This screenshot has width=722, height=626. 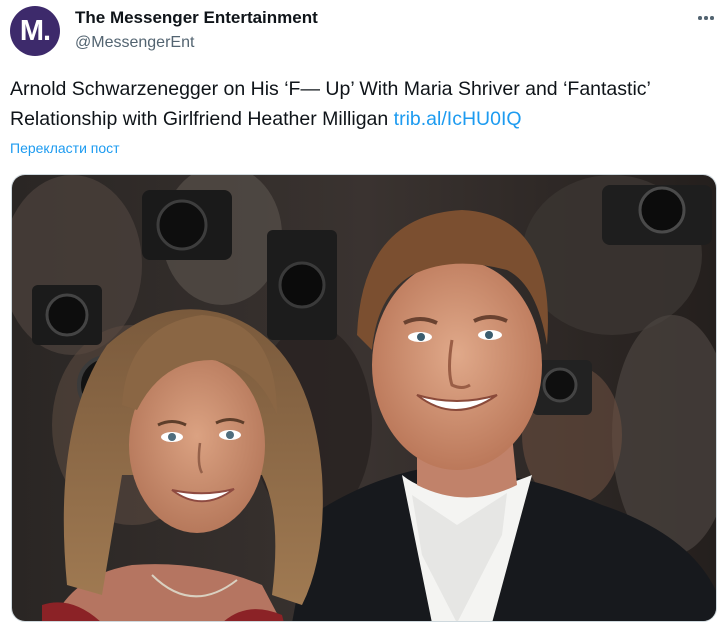 What do you see at coordinates (458, 119) in the screenshot?
I see `tweet-link: trib.al/IcHU0IQ` at bounding box center [458, 119].